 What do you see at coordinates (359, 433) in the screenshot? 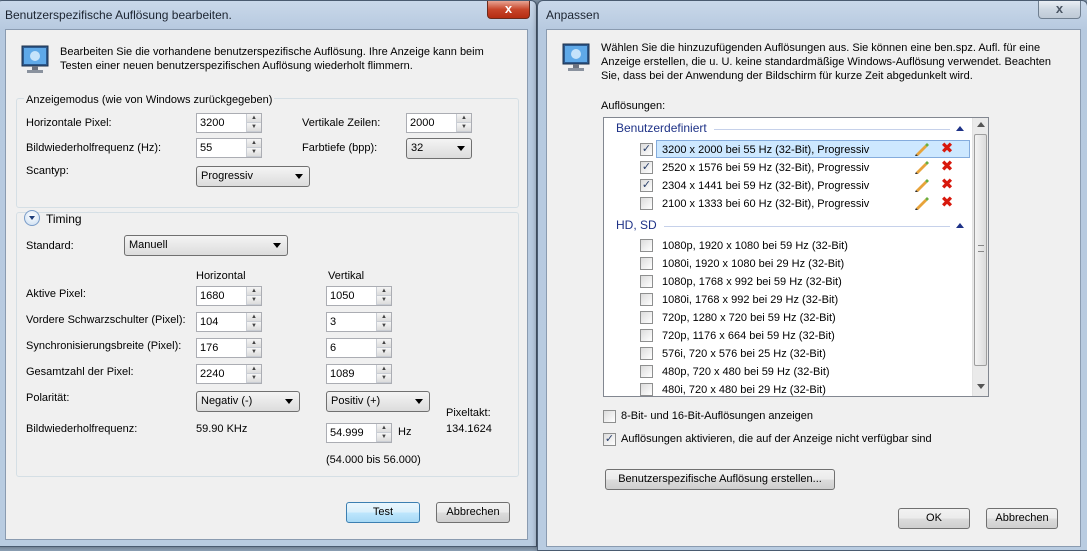
I see `refresh-v-stepper: 54.999 ▲ ▼` at bounding box center [359, 433].